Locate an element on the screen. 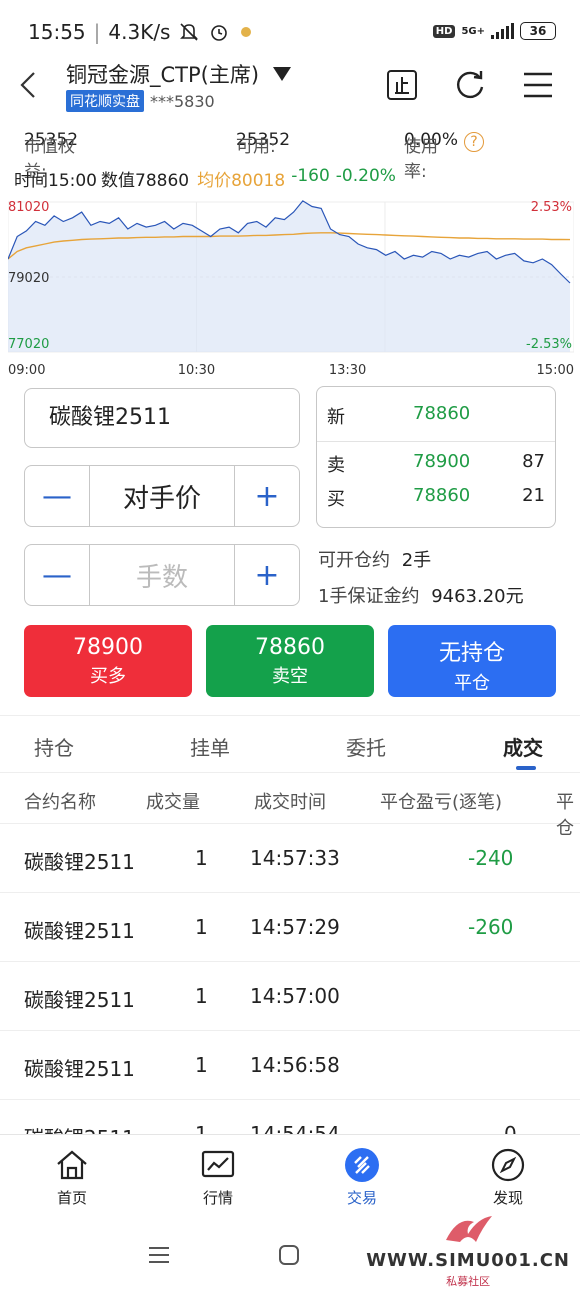 This screenshot has height=1289, width=580. new-price: 78860 is located at coordinates (442, 413).